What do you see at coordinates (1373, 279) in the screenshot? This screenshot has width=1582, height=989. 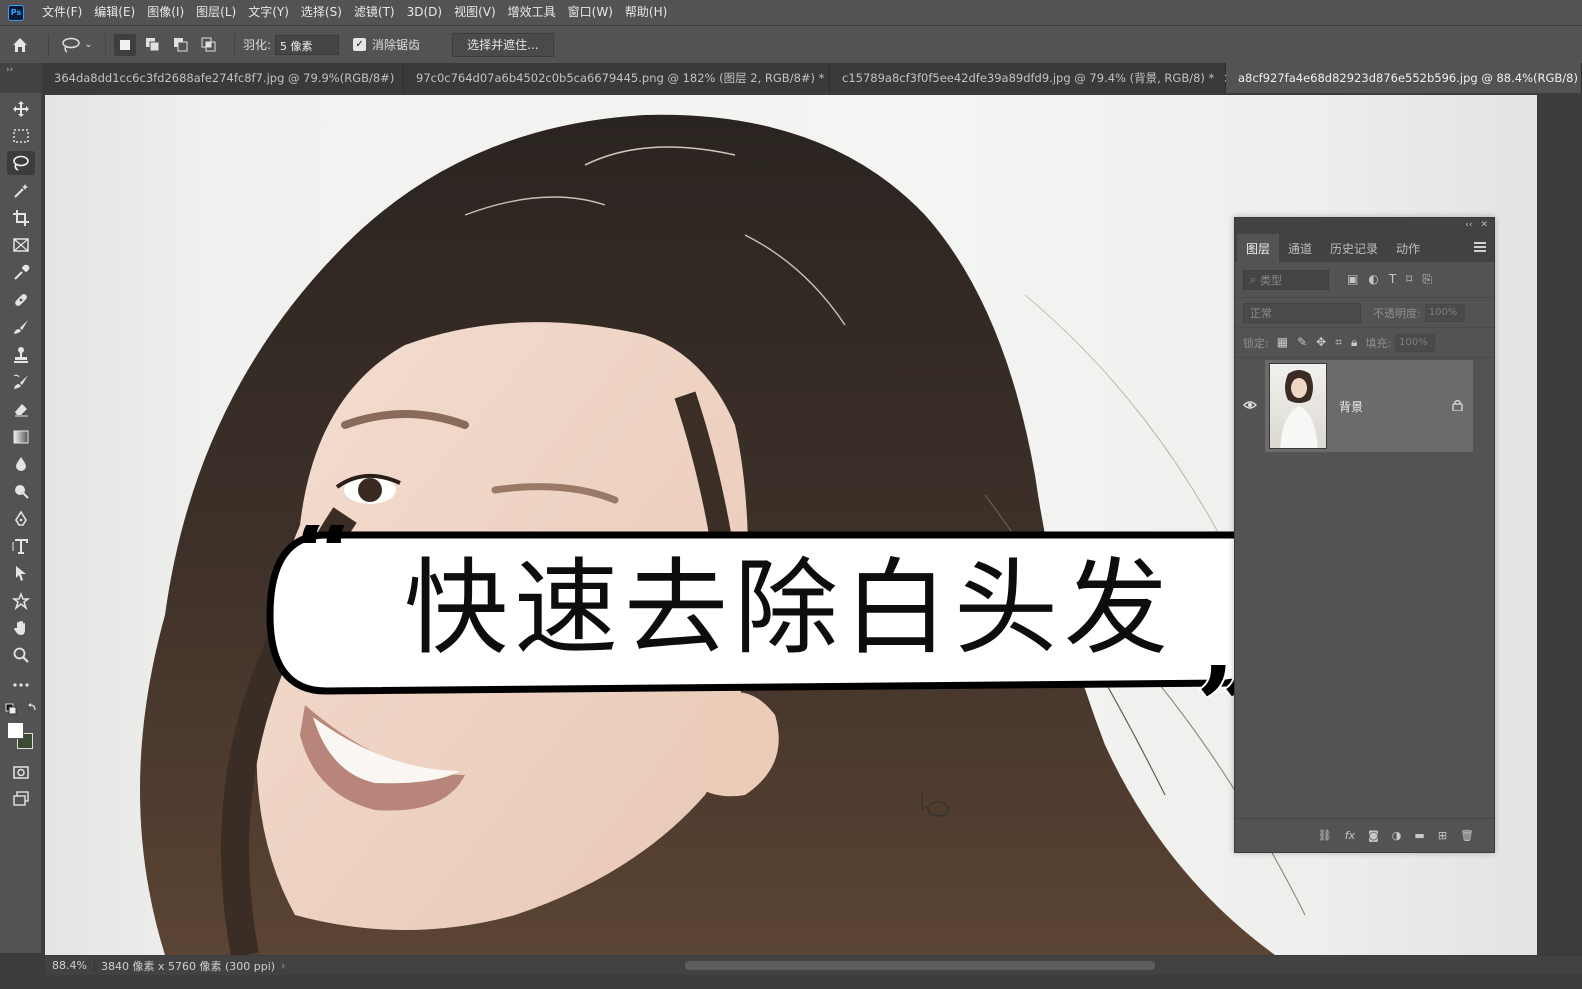 I see `adjustment-filter-icon: ◐` at bounding box center [1373, 279].